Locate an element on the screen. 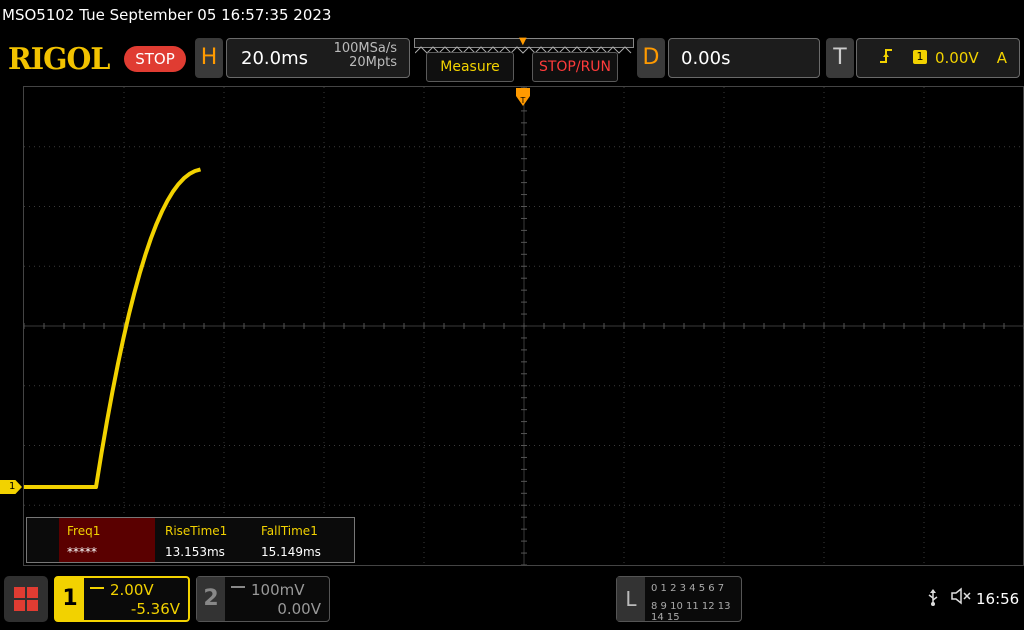 This screenshot has height=630, width=1024. sample-rate: 100MSa/s is located at coordinates (365, 48).